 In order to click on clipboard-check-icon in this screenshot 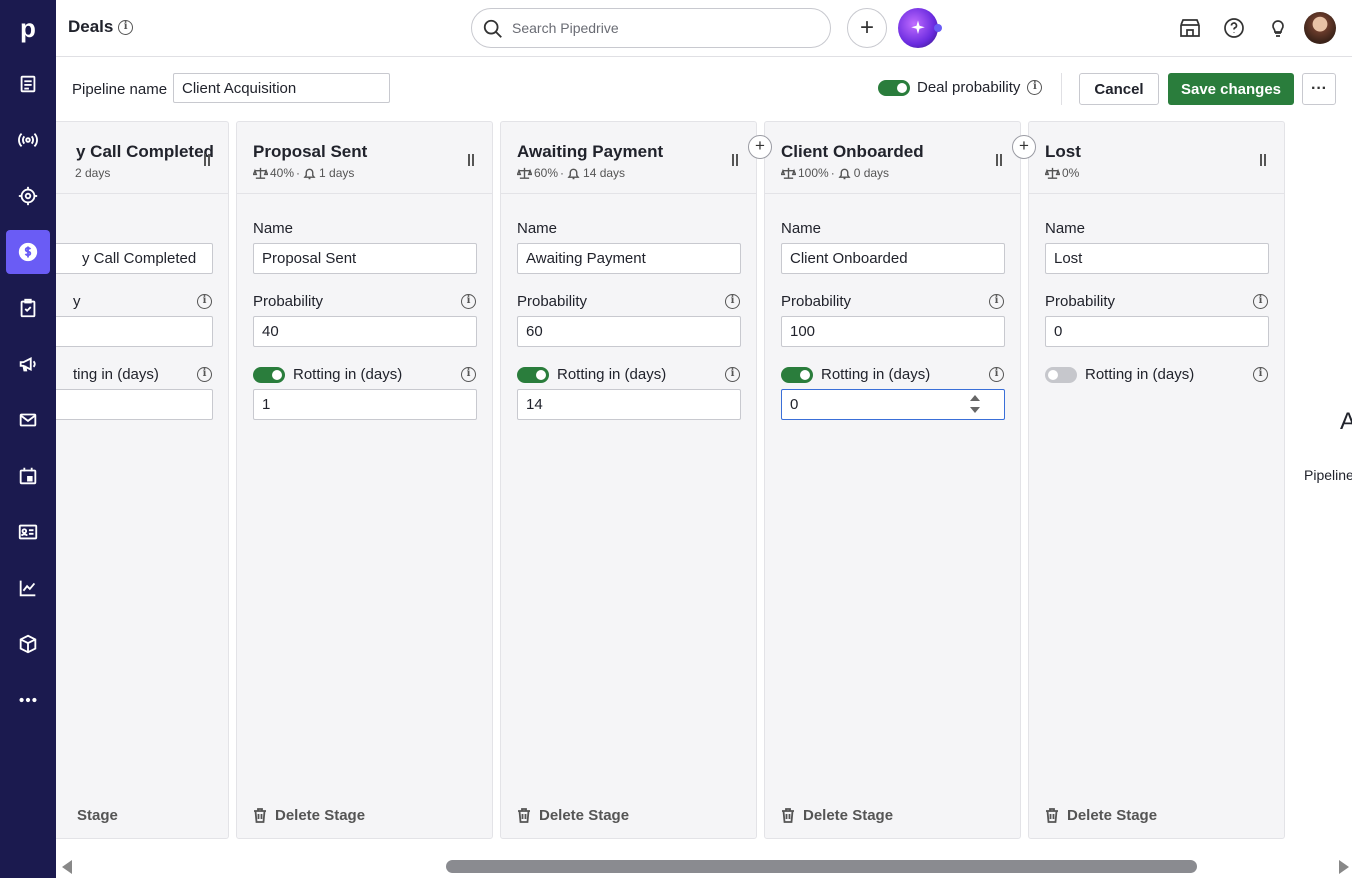, I will do `click(28, 308)`.